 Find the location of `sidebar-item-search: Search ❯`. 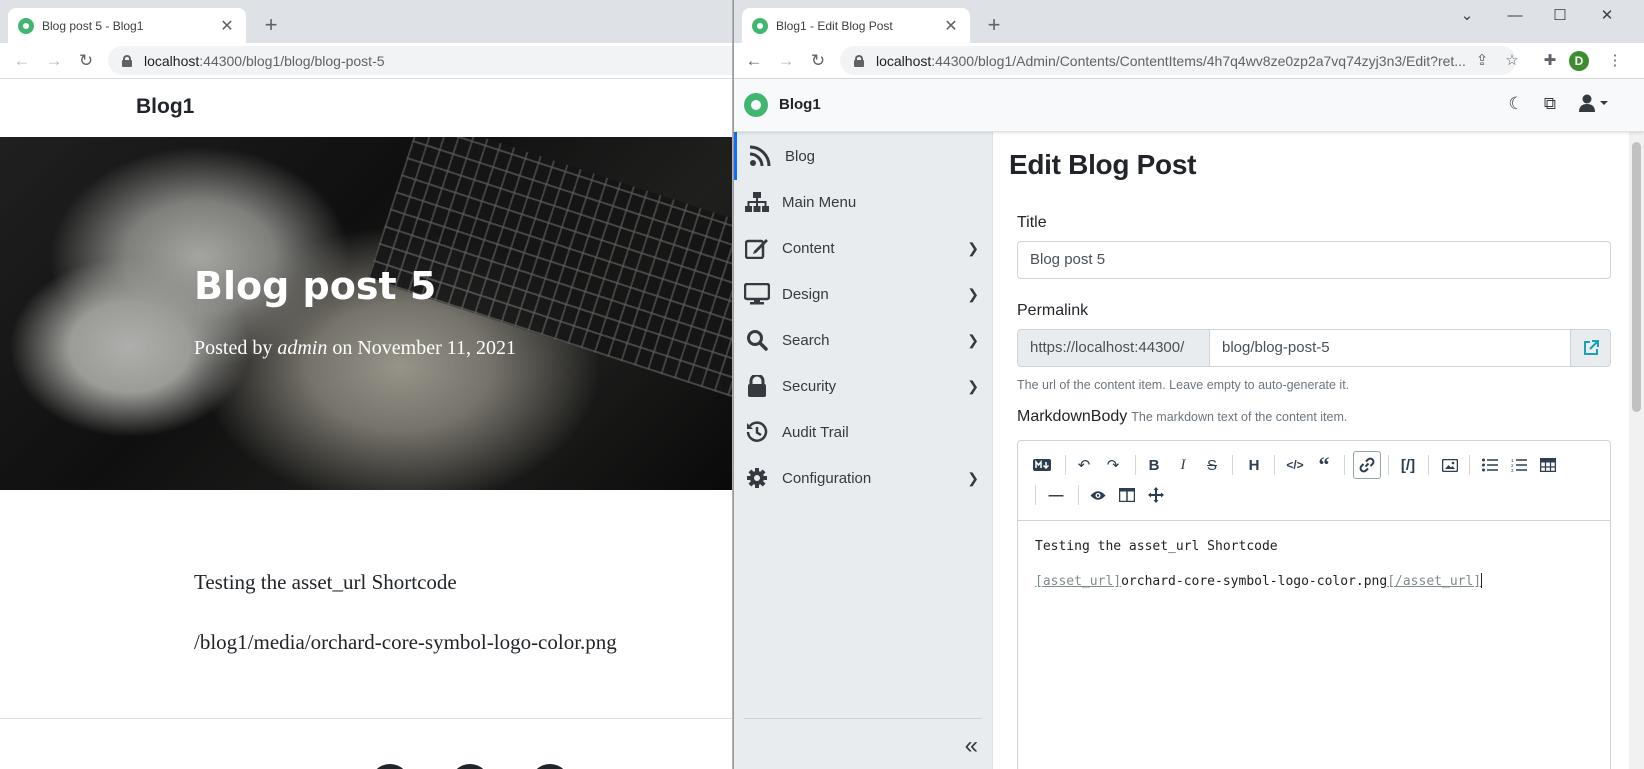

sidebar-item-search: Search ❯ is located at coordinates (863, 340).